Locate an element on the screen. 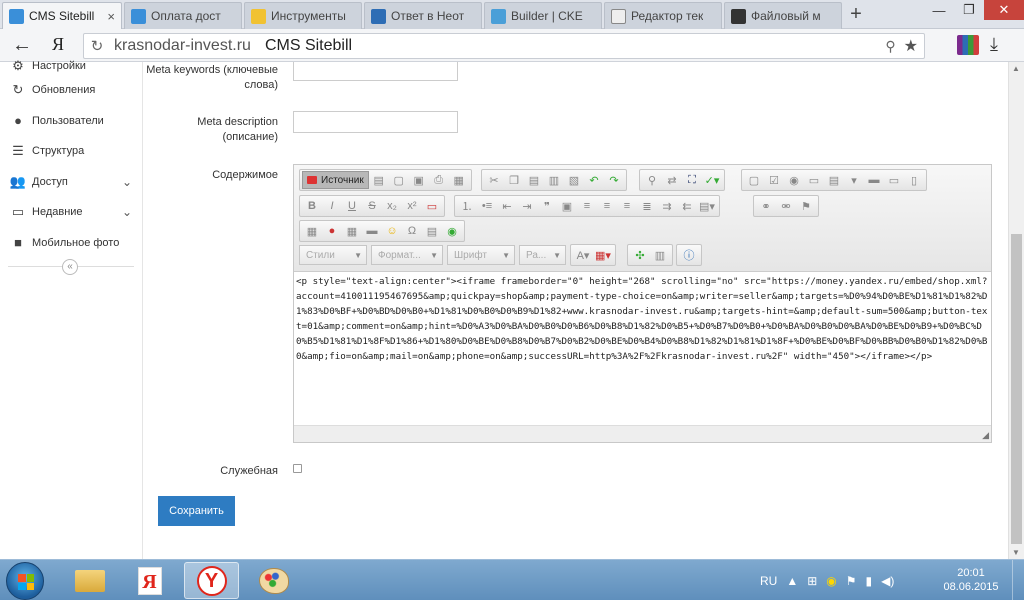 The height and width of the screenshot is (600, 1024). new-page-icon: ▢ is located at coordinates (399, 180).